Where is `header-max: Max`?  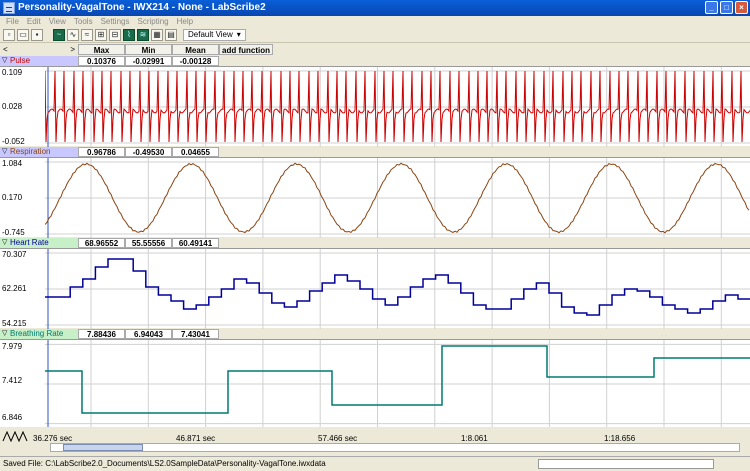 header-max: Max is located at coordinates (101, 49).